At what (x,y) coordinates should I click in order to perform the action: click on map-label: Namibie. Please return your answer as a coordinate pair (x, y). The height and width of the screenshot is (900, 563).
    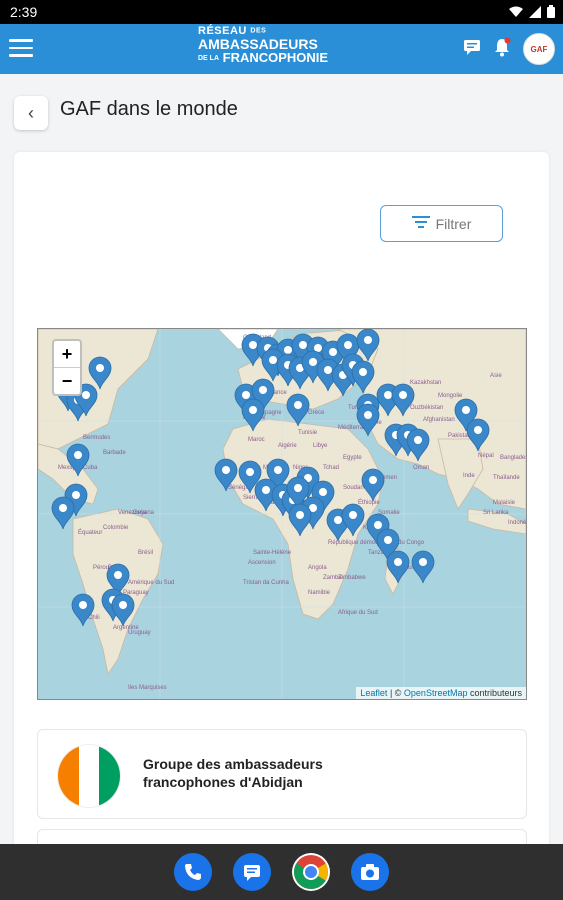
    Looking at the image, I should click on (319, 593).